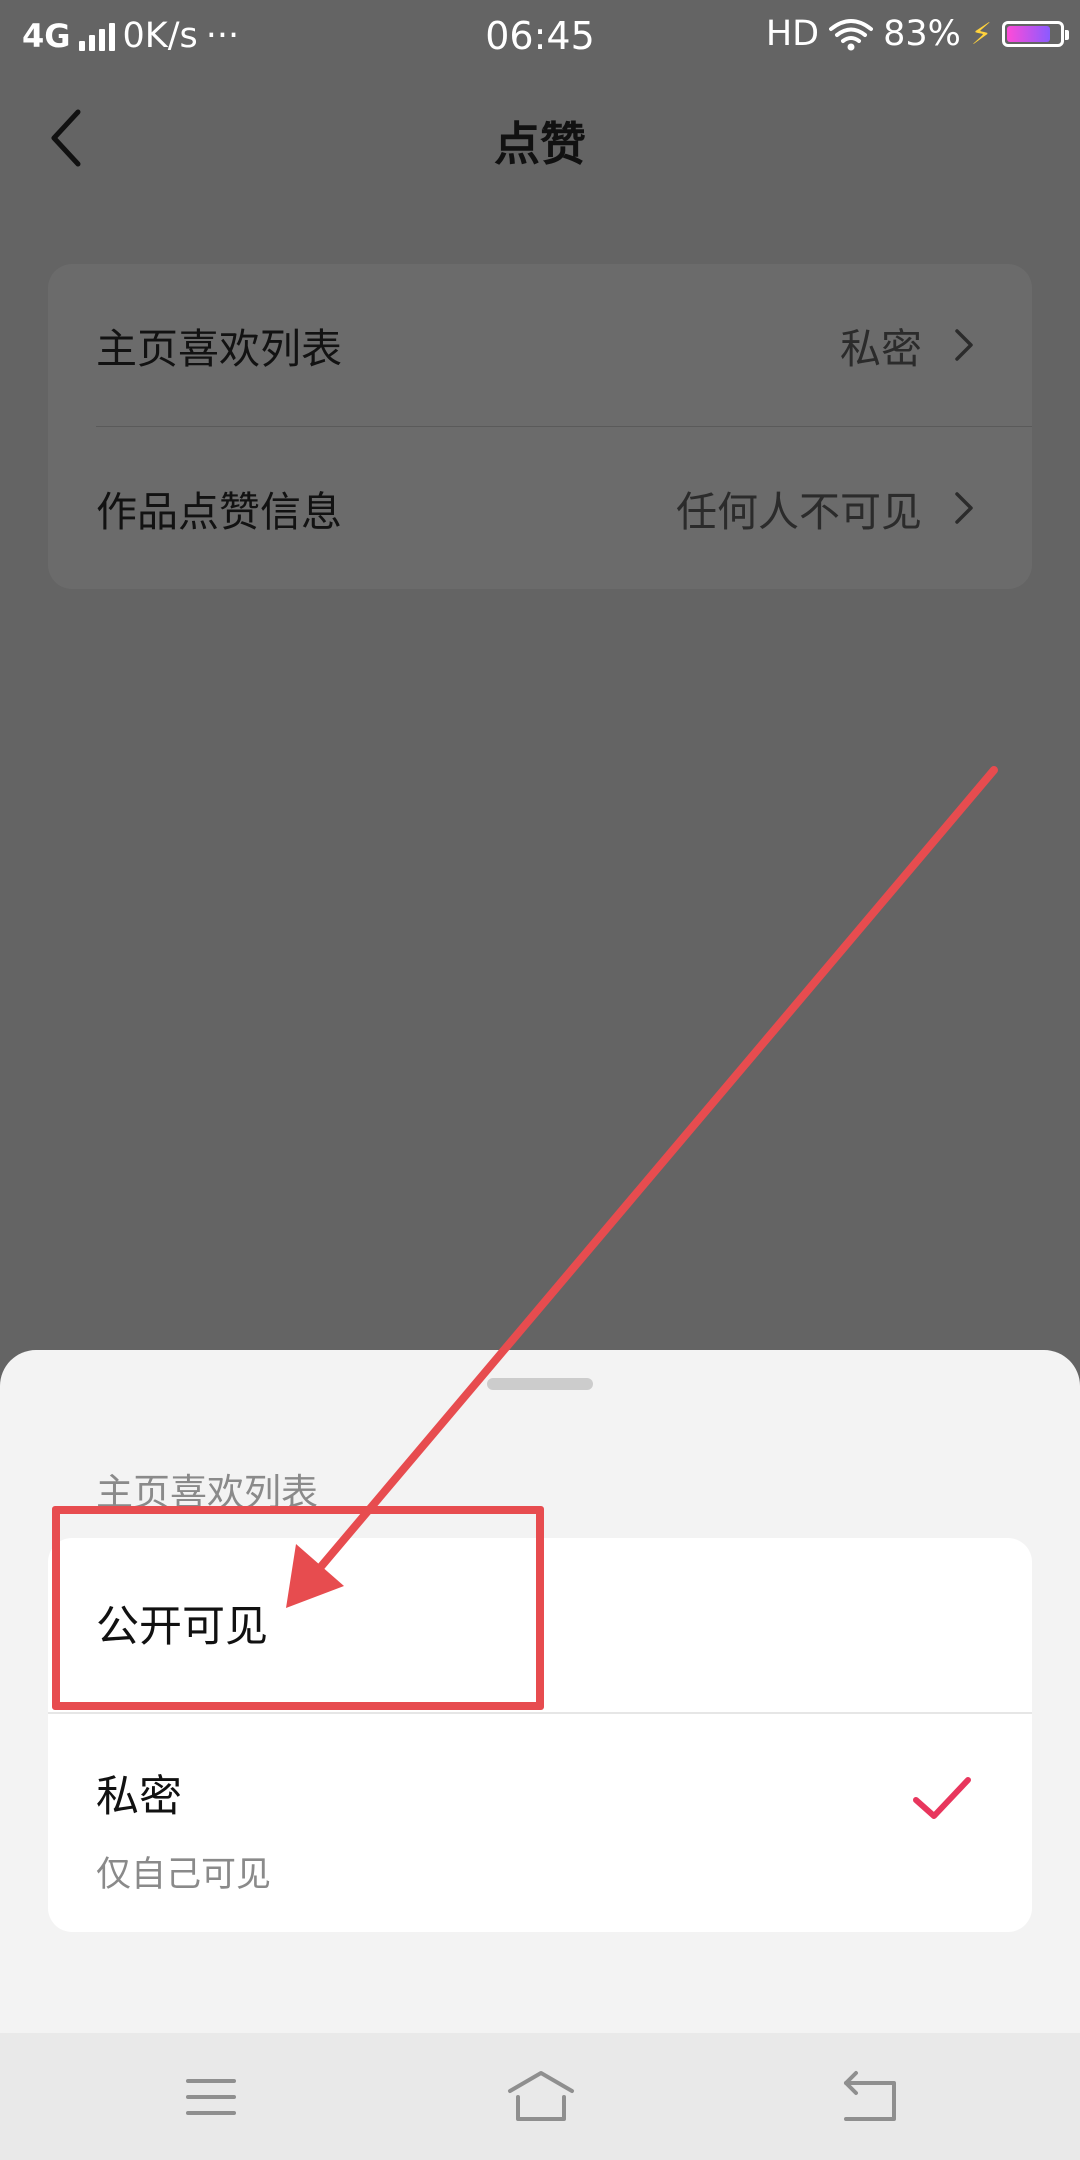 This screenshot has width=1080, height=2160. Describe the element at coordinates (799, 512) in the screenshot. I see `row-value: 任何人不可见` at that location.